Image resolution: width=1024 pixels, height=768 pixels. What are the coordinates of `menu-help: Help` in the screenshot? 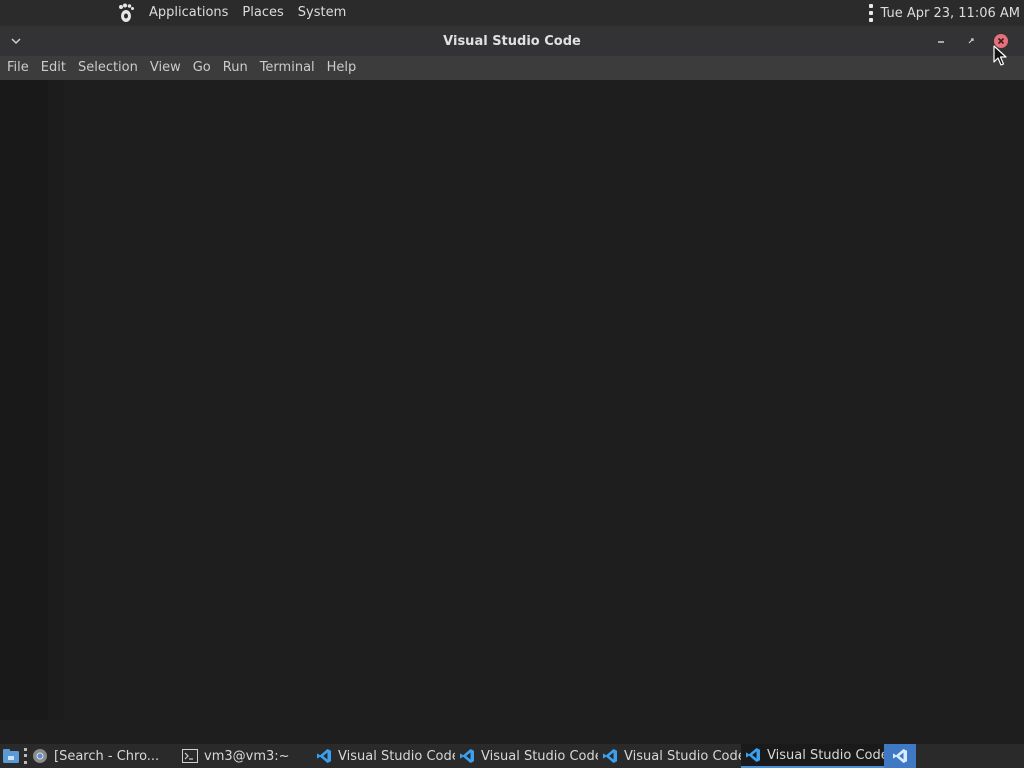 It's located at (342, 68).